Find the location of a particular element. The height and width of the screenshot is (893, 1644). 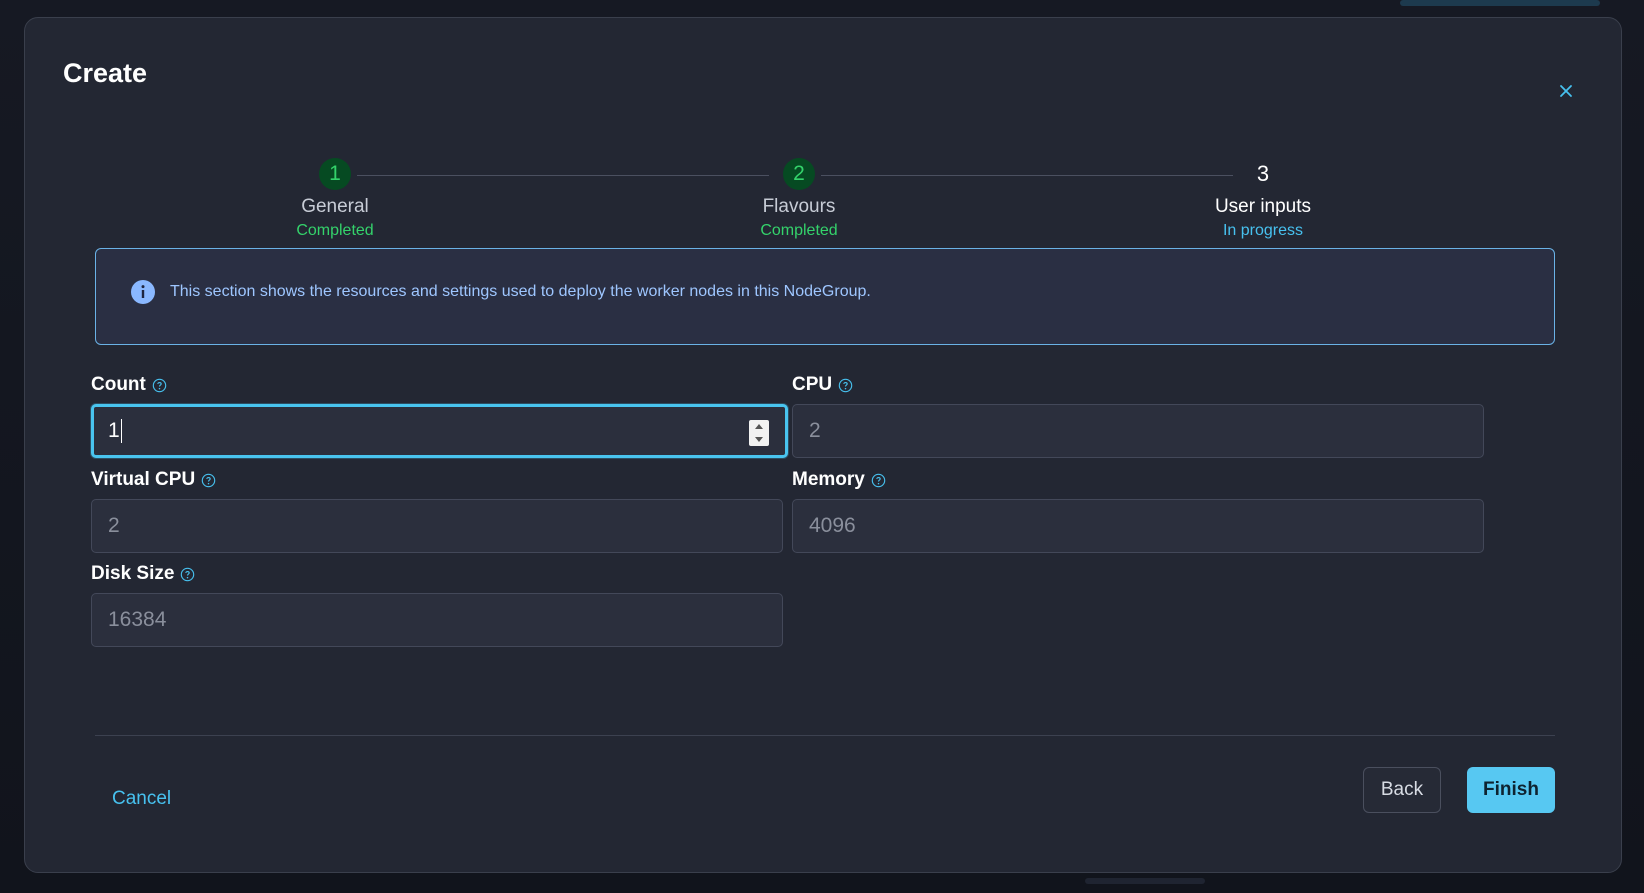

virtual-cpu-input: 2 is located at coordinates (437, 526).